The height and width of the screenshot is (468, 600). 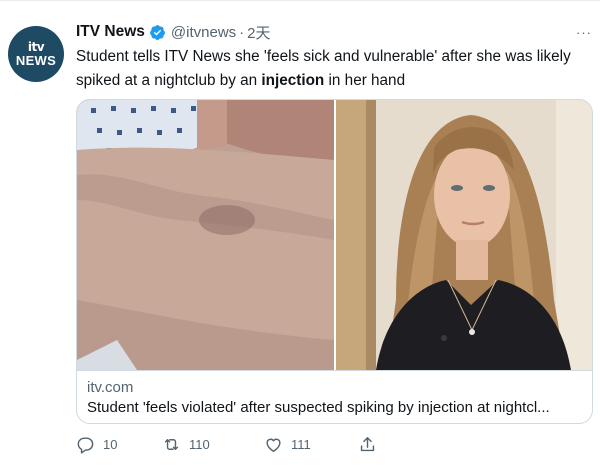 What do you see at coordinates (110, 32) in the screenshot?
I see `display-name: ITV News` at bounding box center [110, 32].